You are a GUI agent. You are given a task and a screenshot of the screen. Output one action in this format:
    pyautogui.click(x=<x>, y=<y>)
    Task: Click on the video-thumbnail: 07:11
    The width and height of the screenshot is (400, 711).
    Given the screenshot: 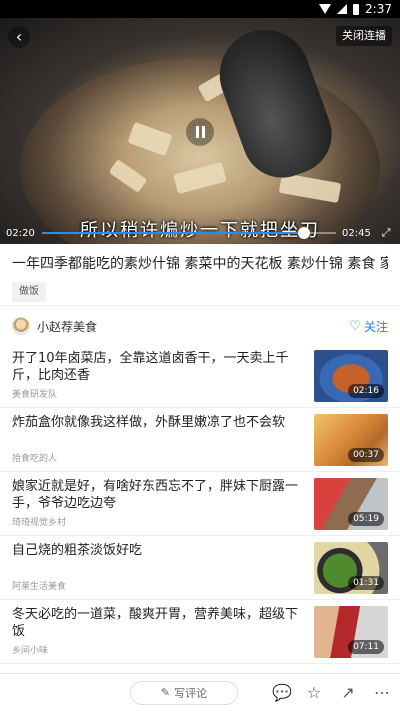 What is the action you would take?
    pyautogui.click(x=351, y=632)
    